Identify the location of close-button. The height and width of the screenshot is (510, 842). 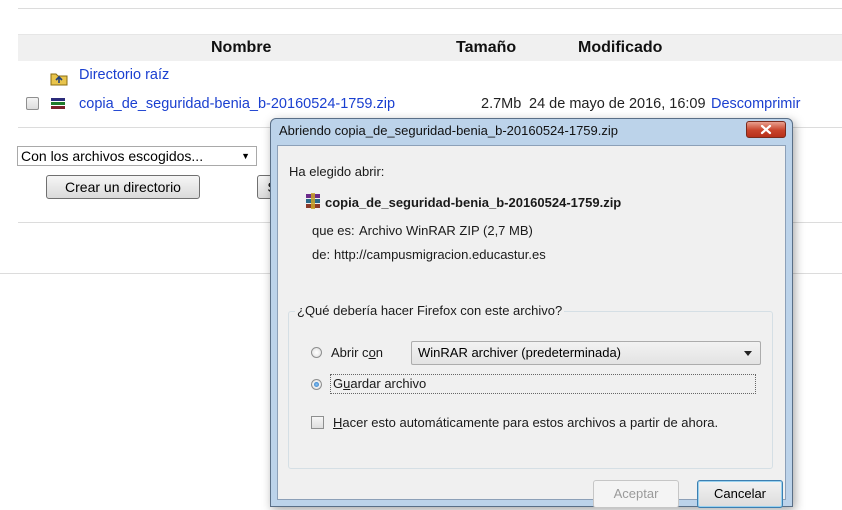
(766, 129).